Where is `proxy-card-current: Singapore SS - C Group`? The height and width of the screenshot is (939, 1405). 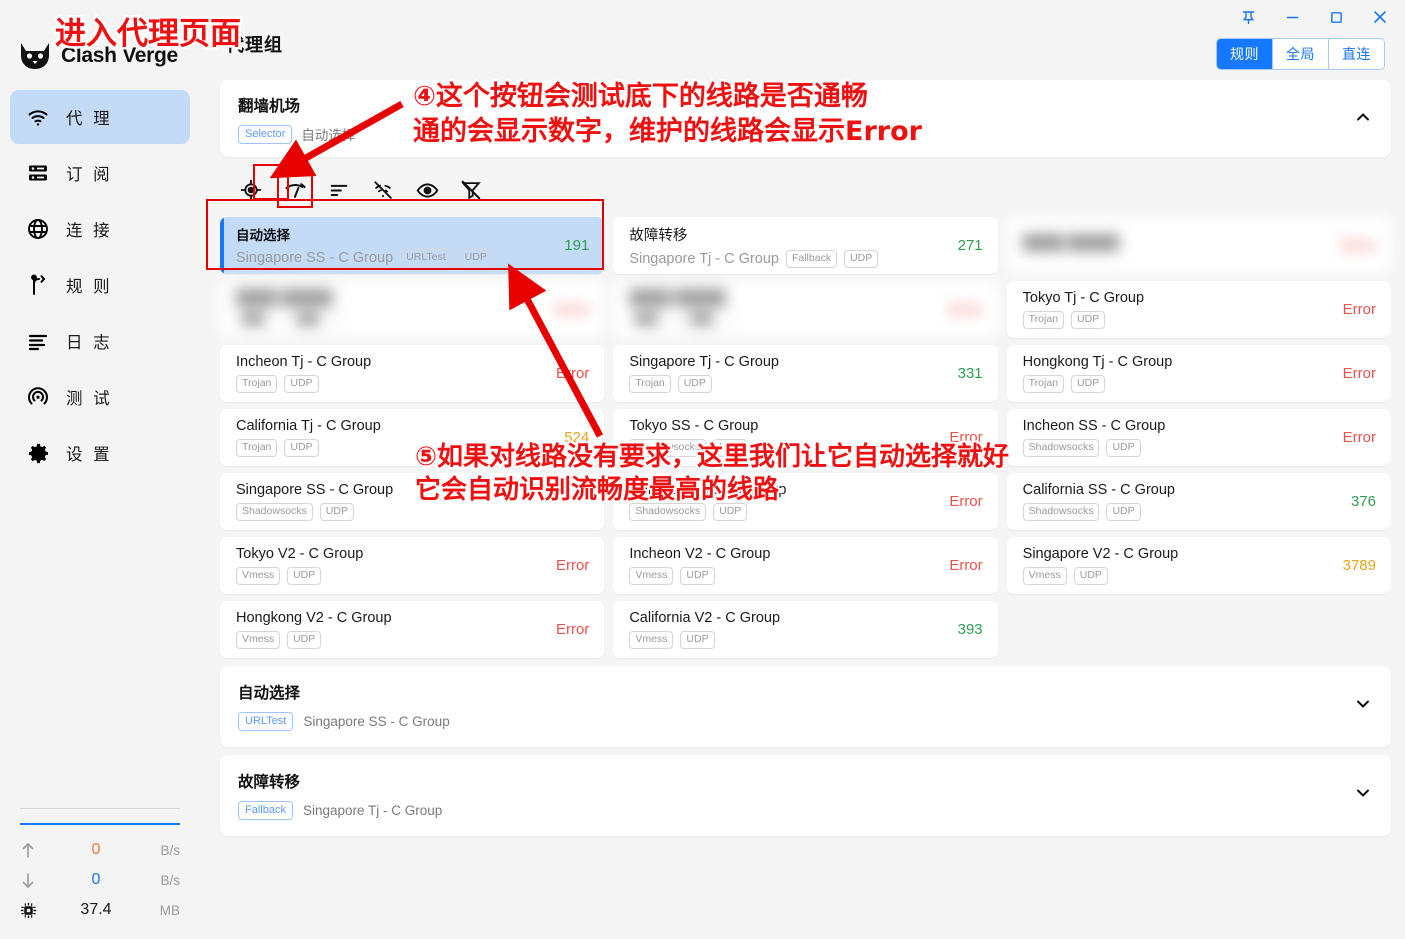
proxy-card-current: Singapore SS - C Group is located at coordinates (315, 258).